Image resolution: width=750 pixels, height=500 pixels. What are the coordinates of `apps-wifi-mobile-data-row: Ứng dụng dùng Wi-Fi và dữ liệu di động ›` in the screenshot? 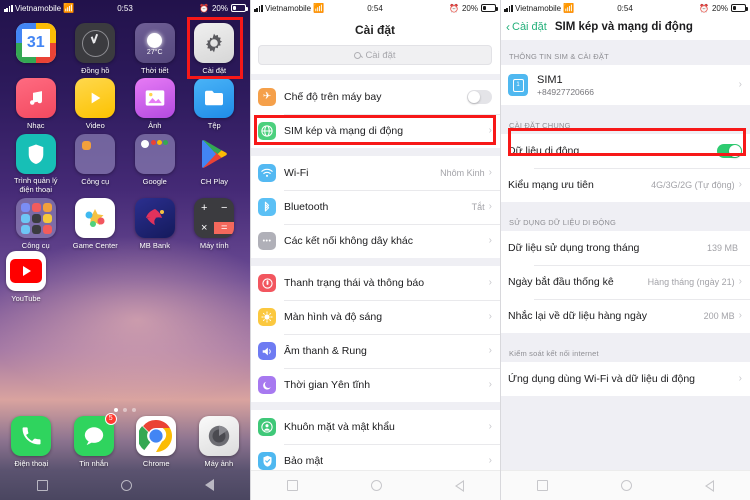 It's located at (625, 379).